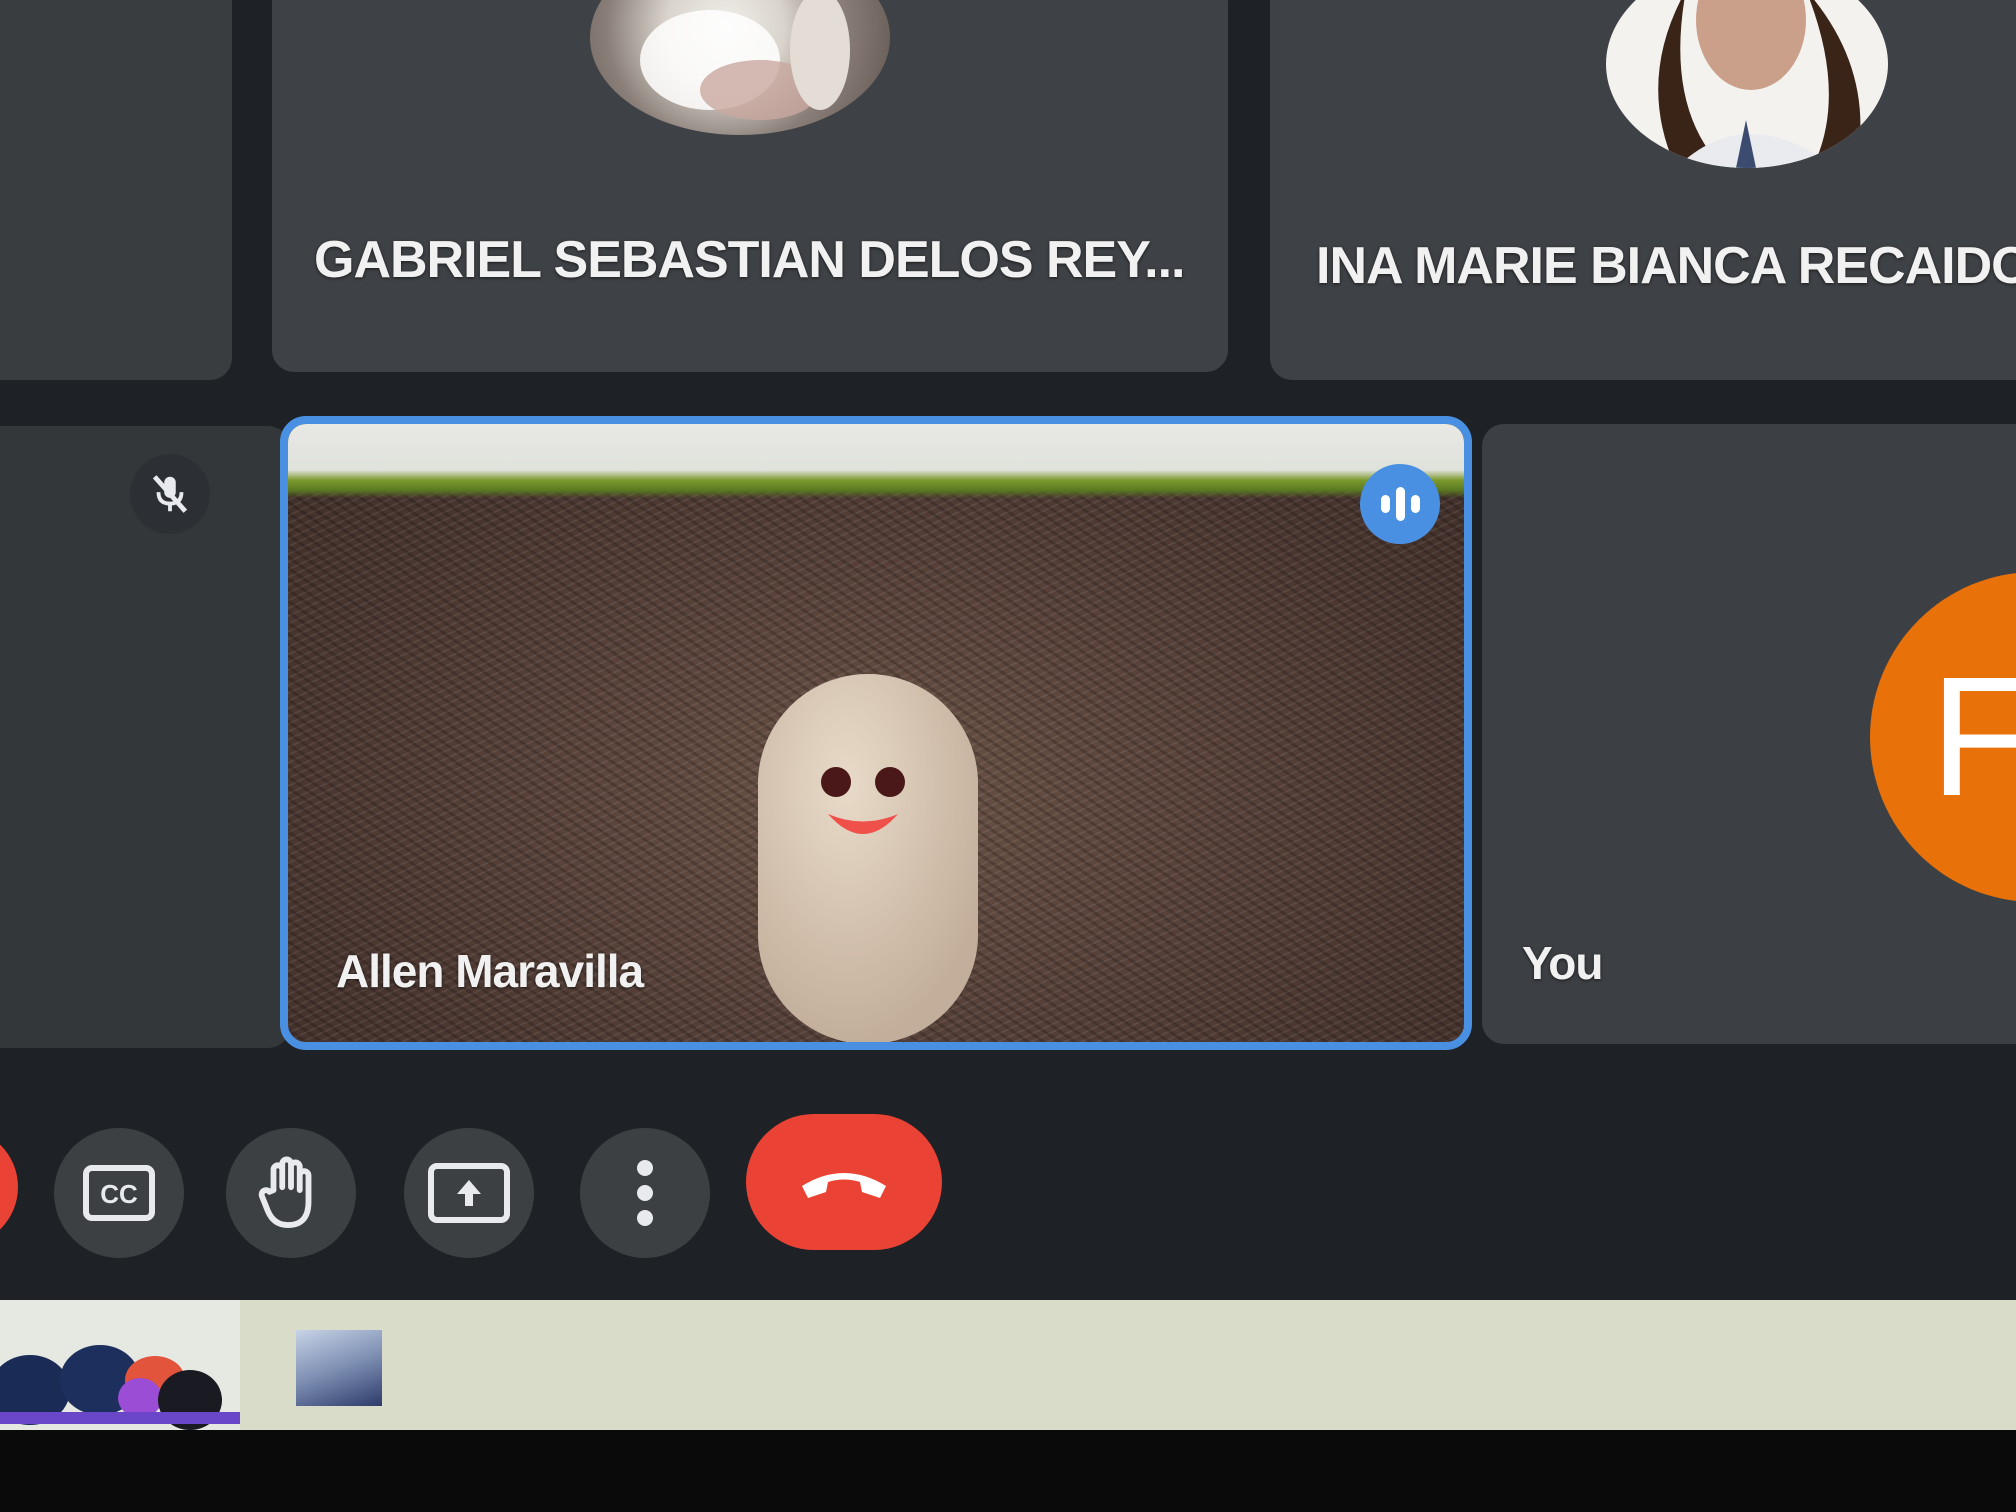 The height and width of the screenshot is (1512, 2016). I want to click on participant-tile-self: F You, so click(1749, 734).